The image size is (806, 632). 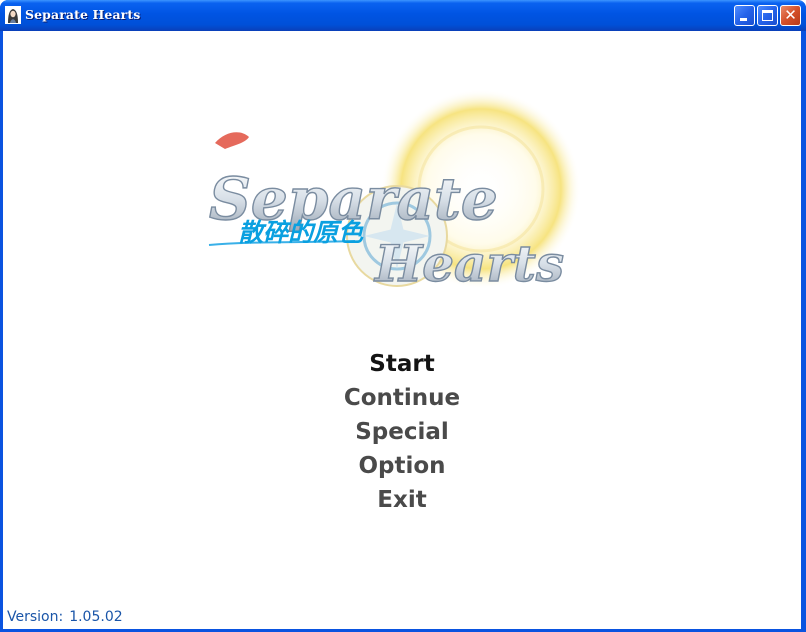 What do you see at coordinates (96, 617) in the screenshot?
I see `version-number: 1.05.02` at bounding box center [96, 617].